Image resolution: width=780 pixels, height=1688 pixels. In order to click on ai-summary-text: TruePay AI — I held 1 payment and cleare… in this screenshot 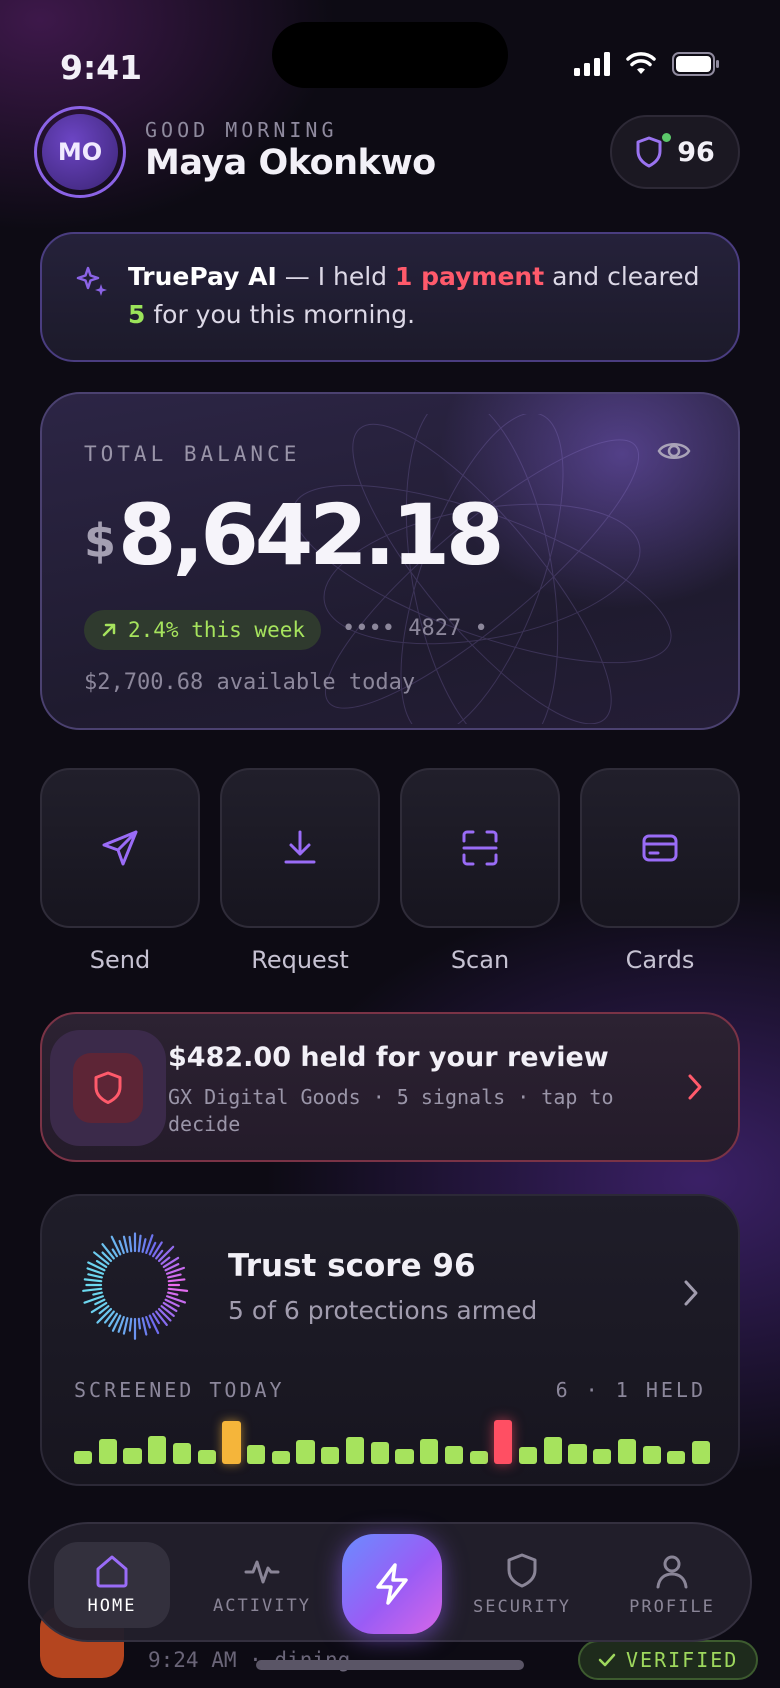, I will do `click(423, 296)`.